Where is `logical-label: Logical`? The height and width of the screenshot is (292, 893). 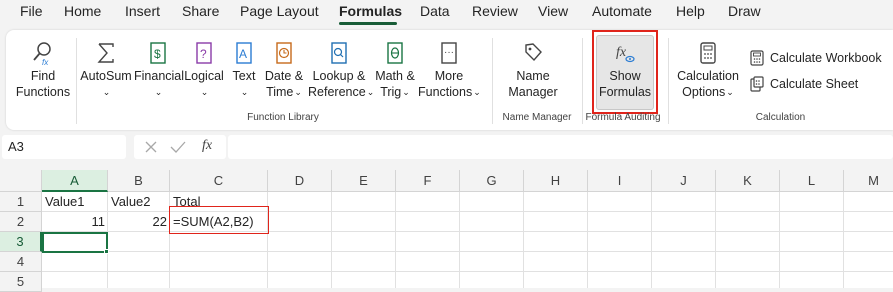 logical-label: Logical is located at coordinates (204, 76).